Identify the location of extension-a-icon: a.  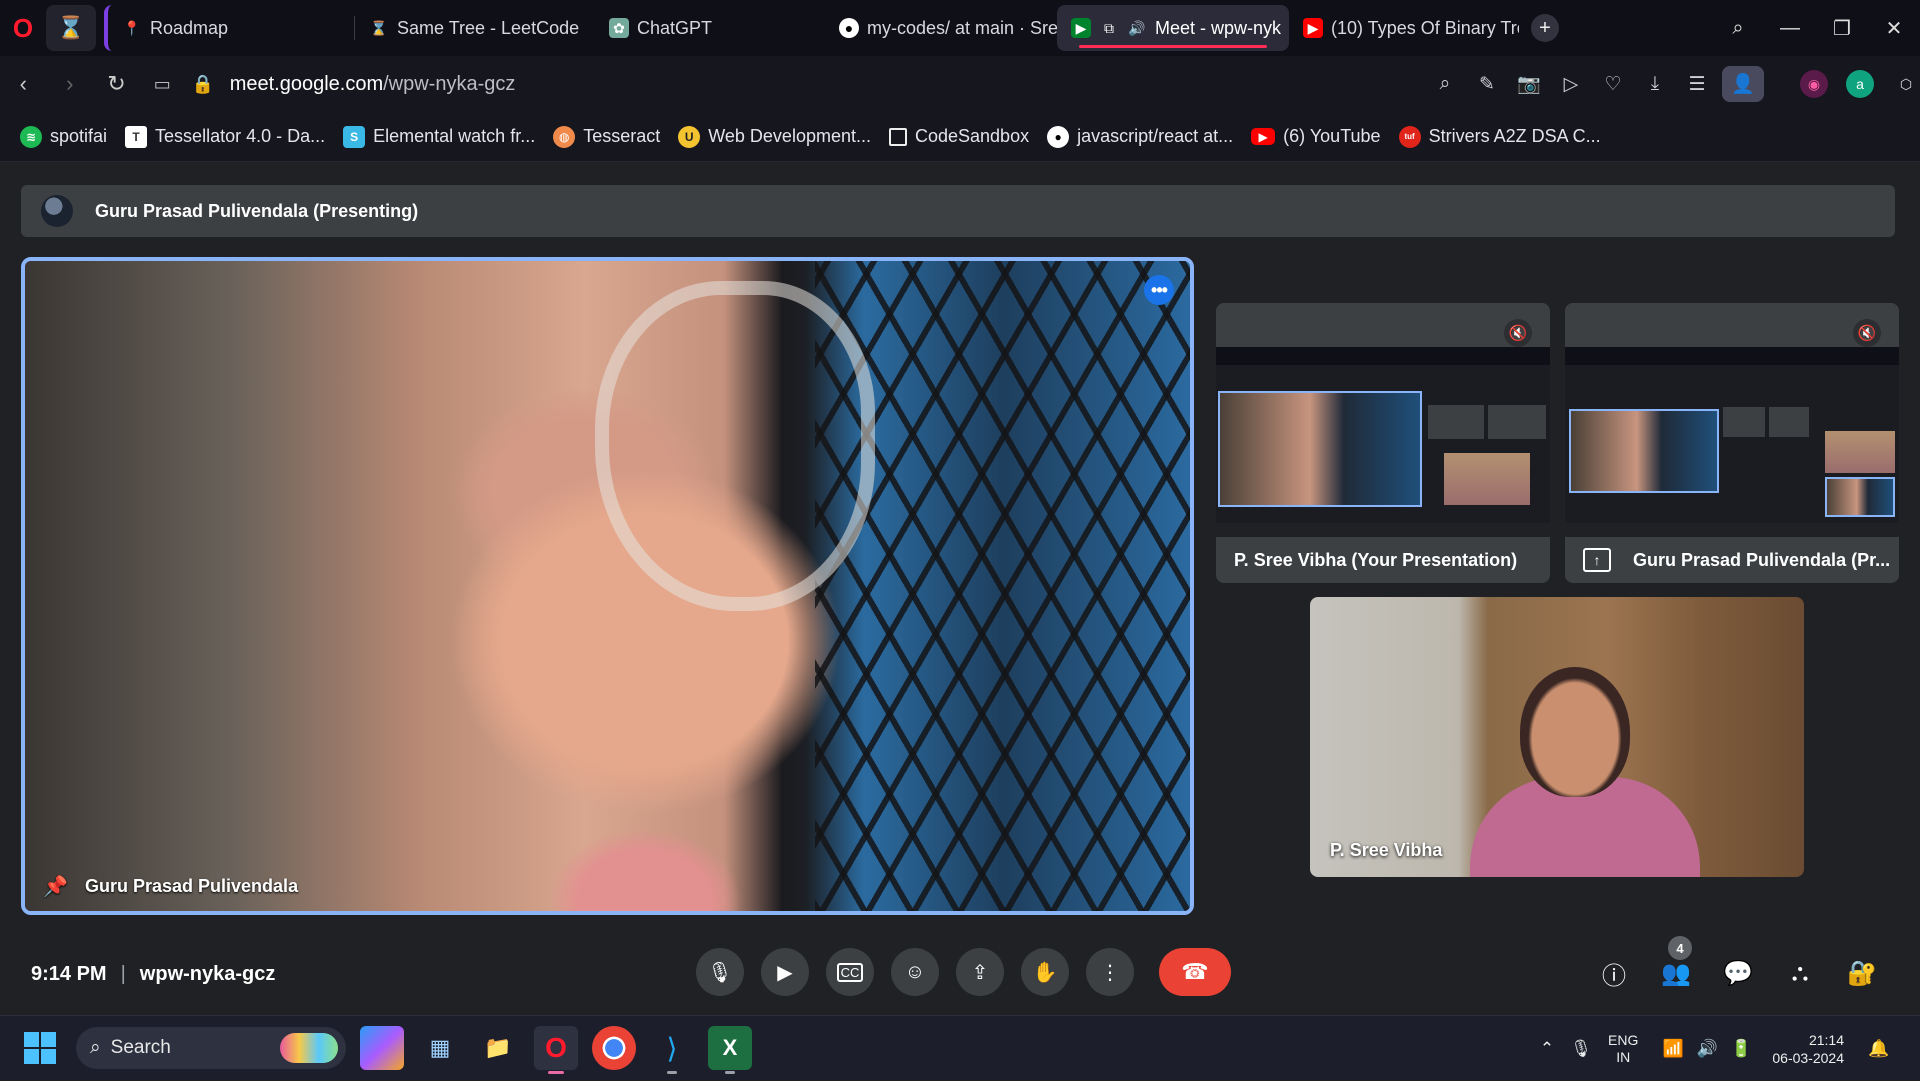
(1859, 84).